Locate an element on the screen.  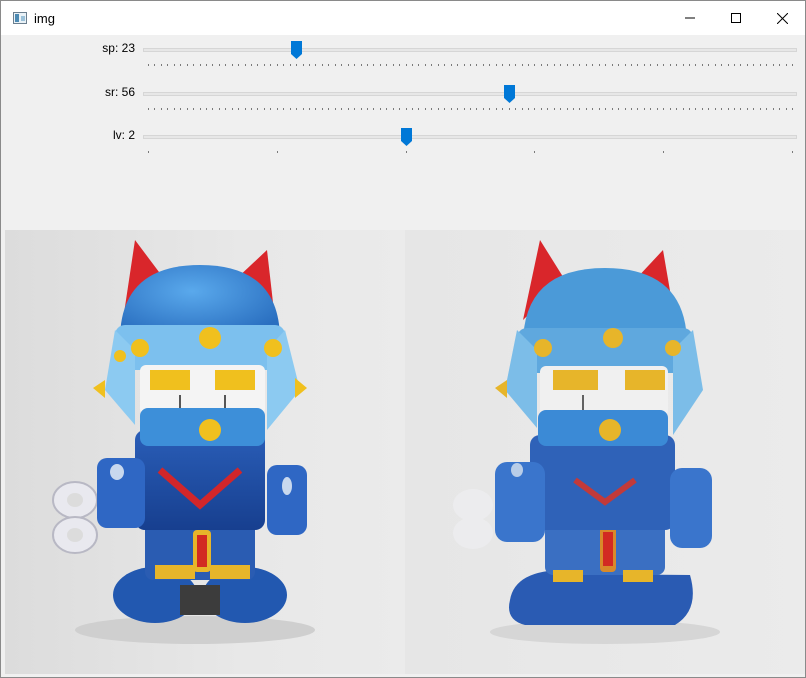
trackbar-track-lv is located at coordinates (470, 137).